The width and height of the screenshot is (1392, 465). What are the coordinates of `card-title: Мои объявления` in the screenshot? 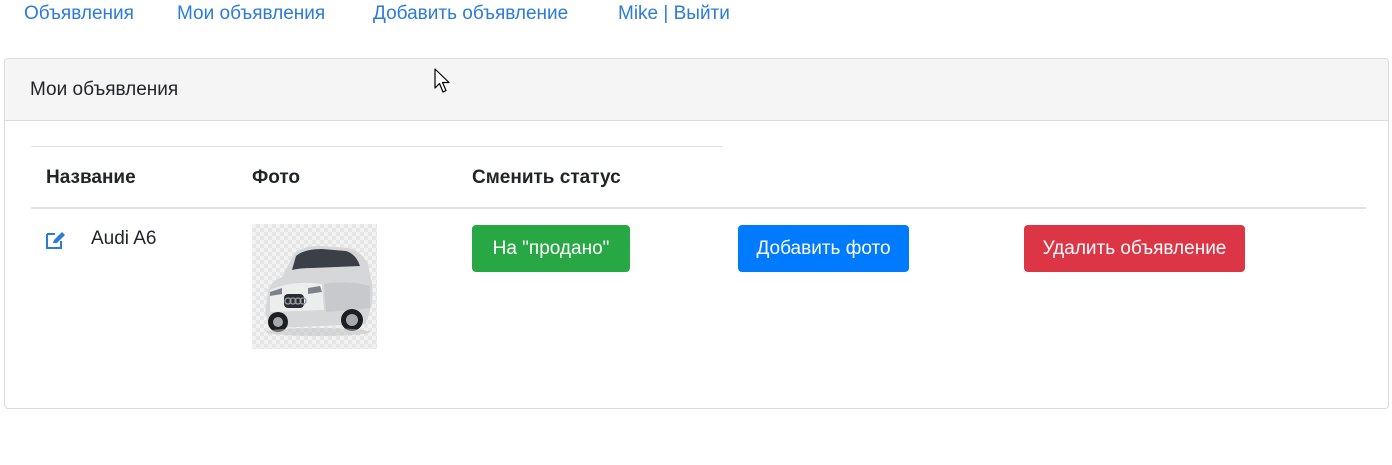 It's located at (104, 89).